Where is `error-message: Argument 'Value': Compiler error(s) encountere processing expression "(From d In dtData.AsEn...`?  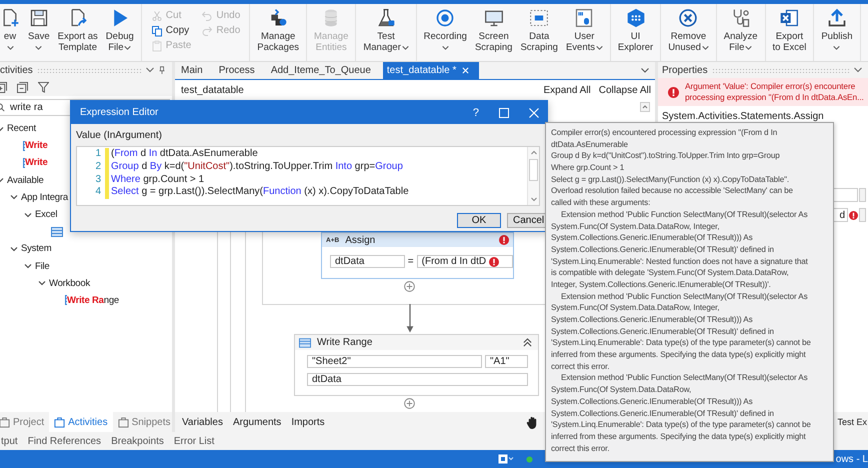 error-message: Argument 'Value': Compiler error(s) encountere processing expression "(From d In dtData.AsEn... is located at coordinates (774, 92).